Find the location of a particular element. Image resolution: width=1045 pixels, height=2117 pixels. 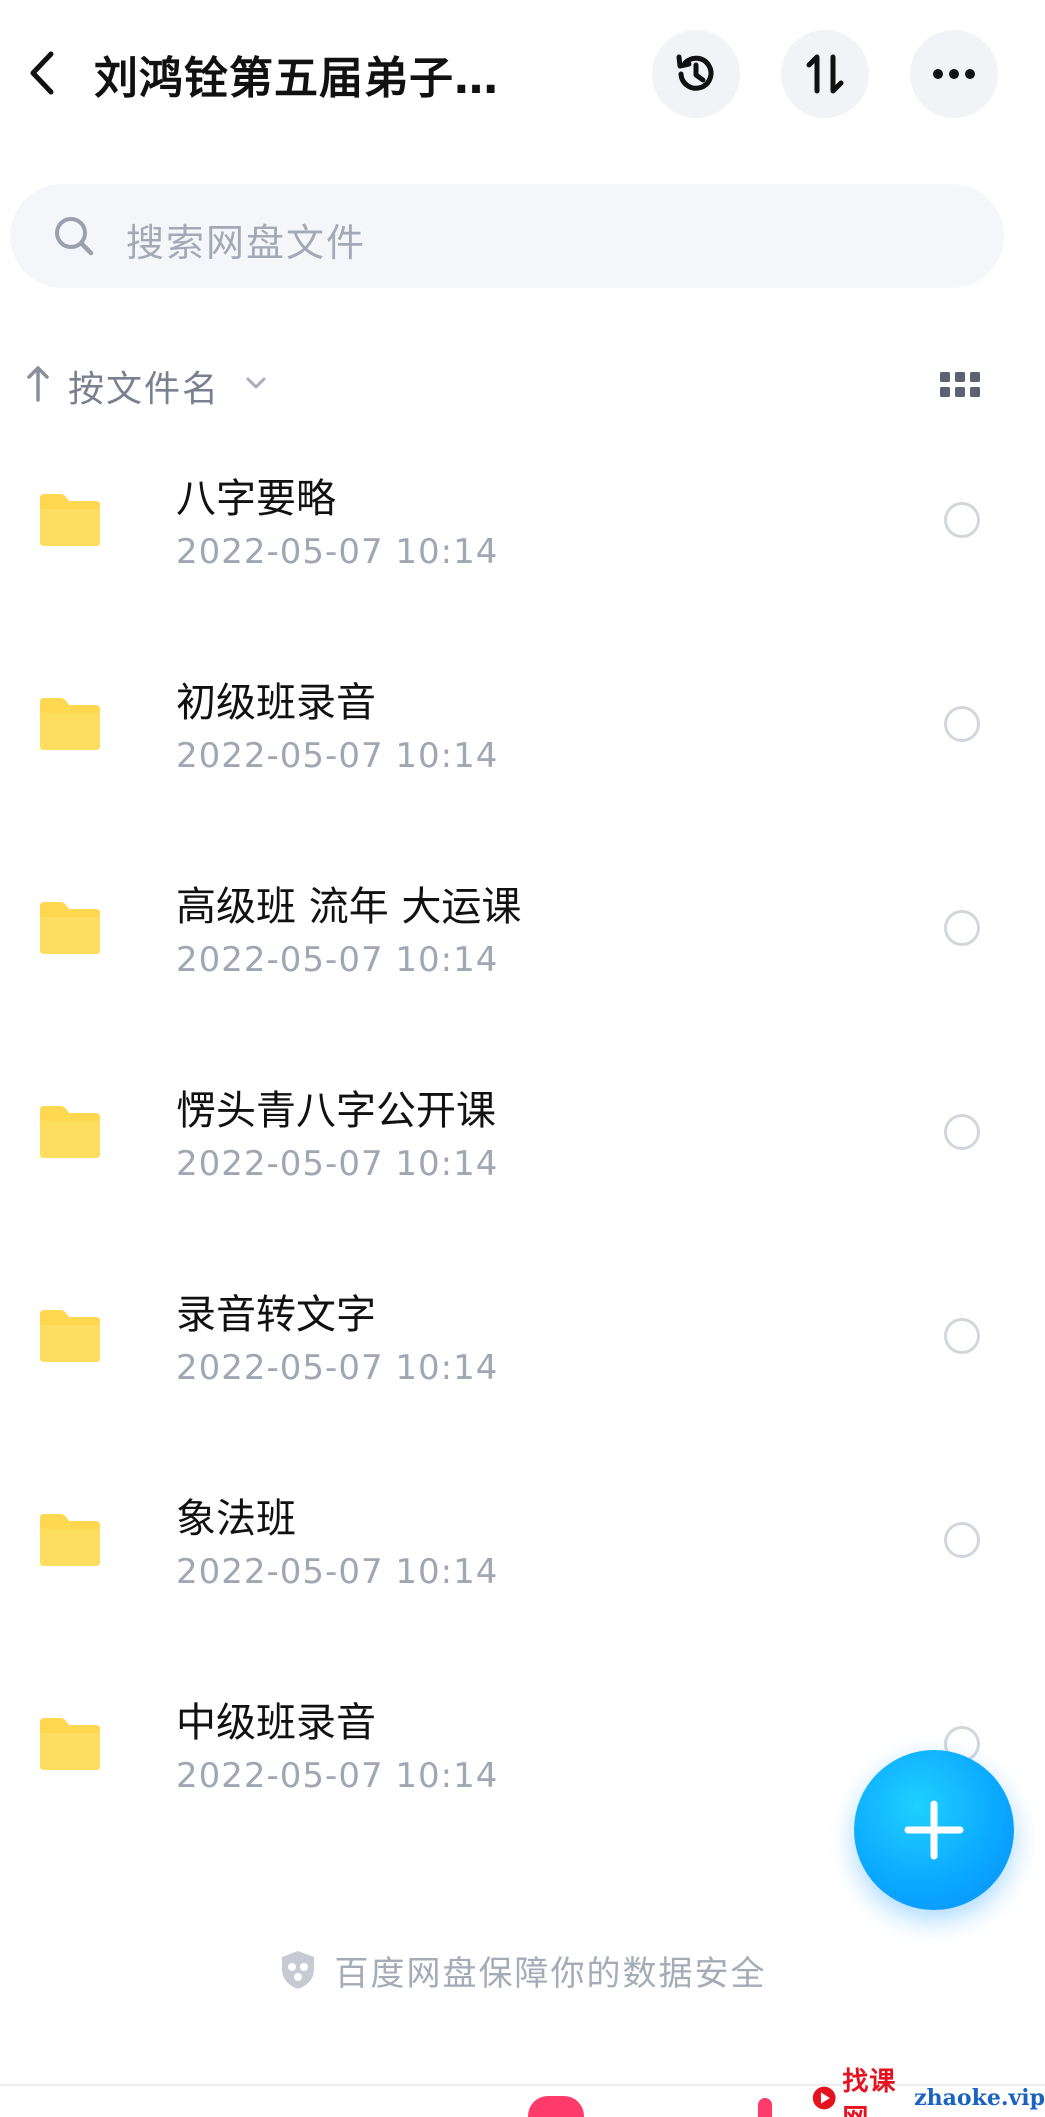

history-clock-icon is located at coordinates (695, 72).